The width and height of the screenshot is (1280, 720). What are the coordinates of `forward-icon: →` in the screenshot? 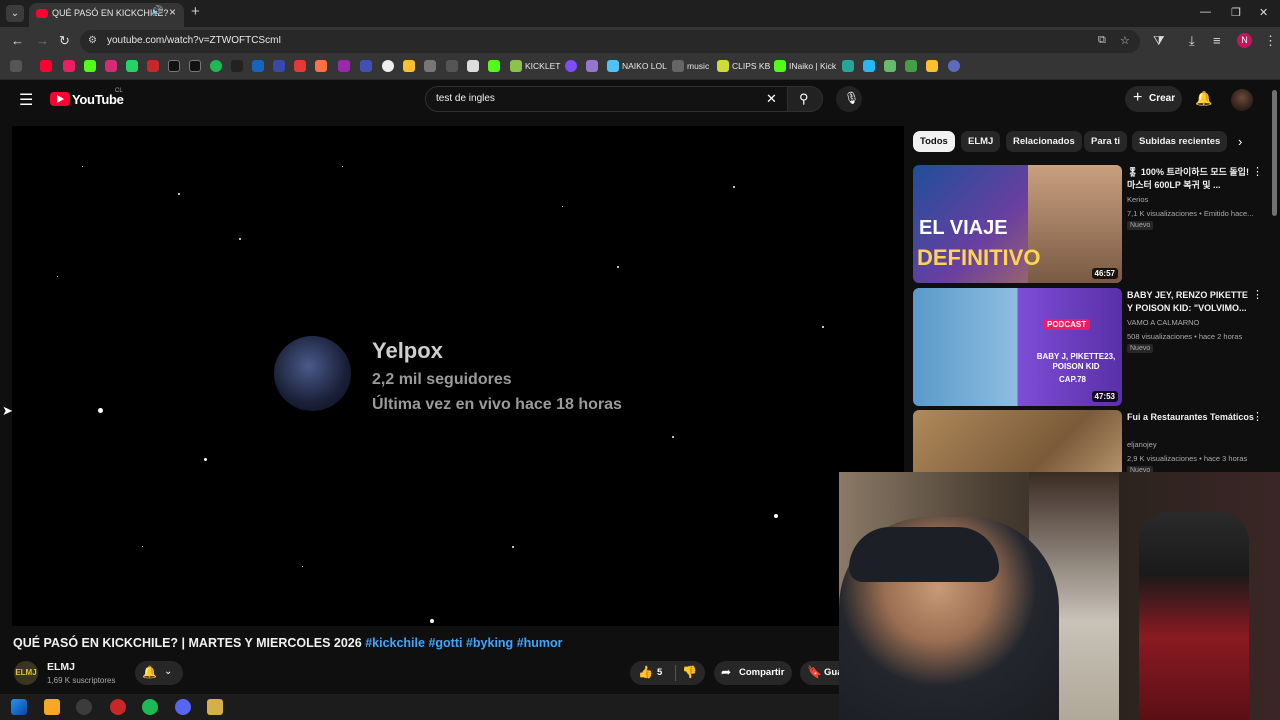 It's located at (42, 40).